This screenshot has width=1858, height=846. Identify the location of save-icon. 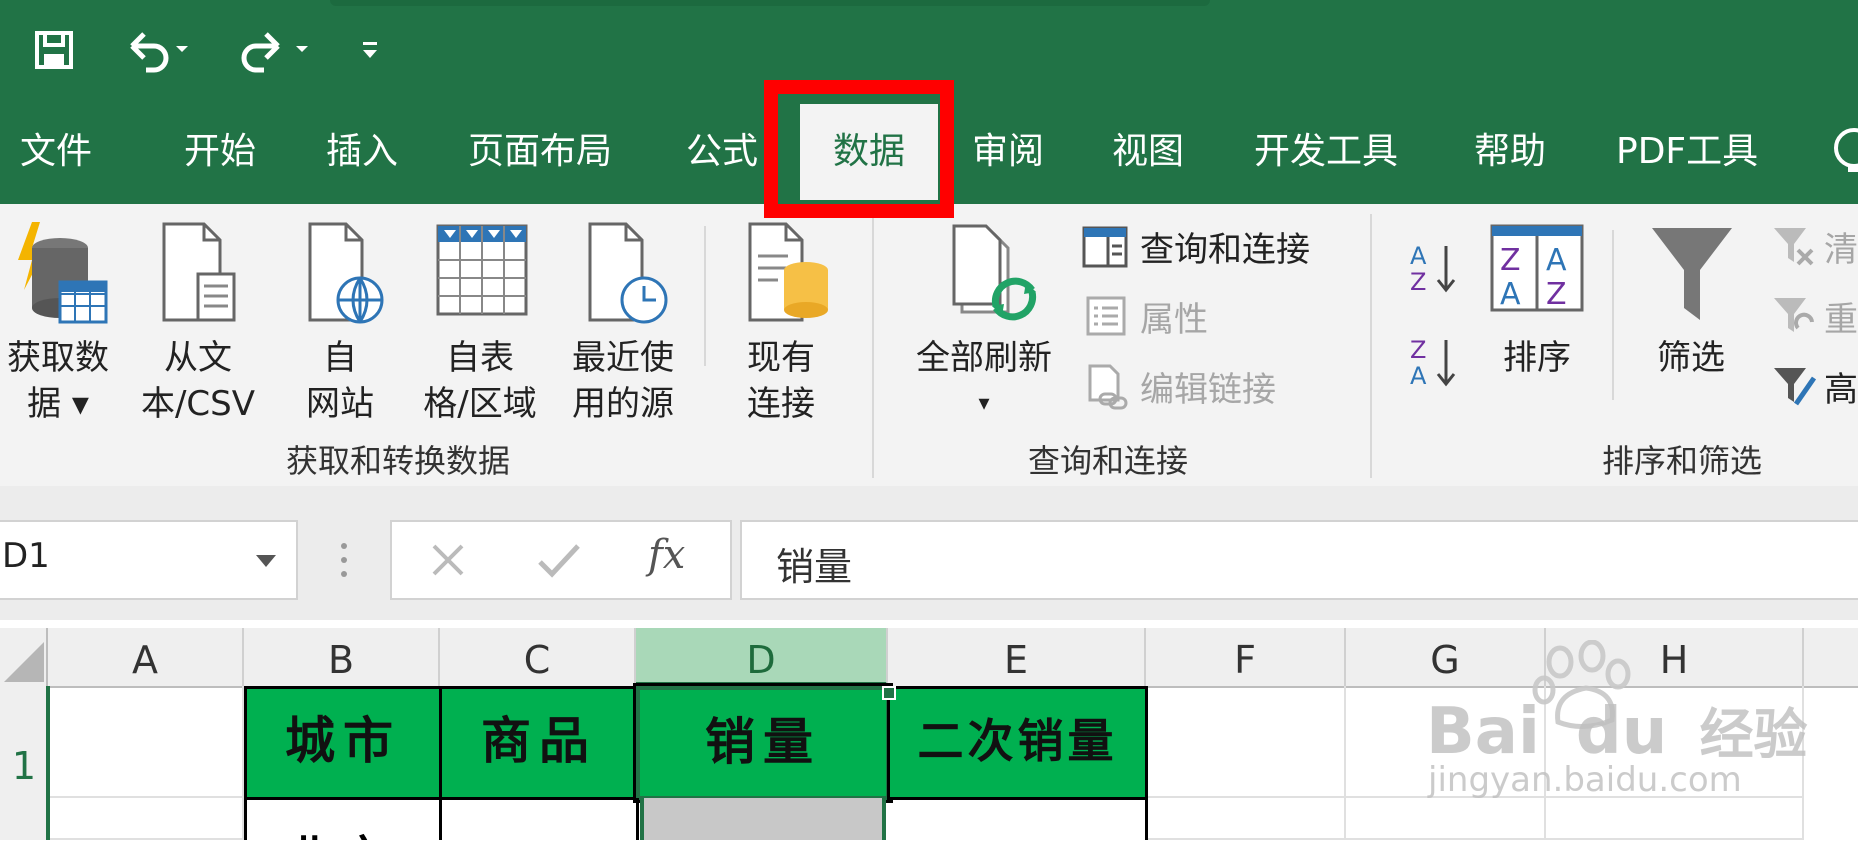
(54, 50).